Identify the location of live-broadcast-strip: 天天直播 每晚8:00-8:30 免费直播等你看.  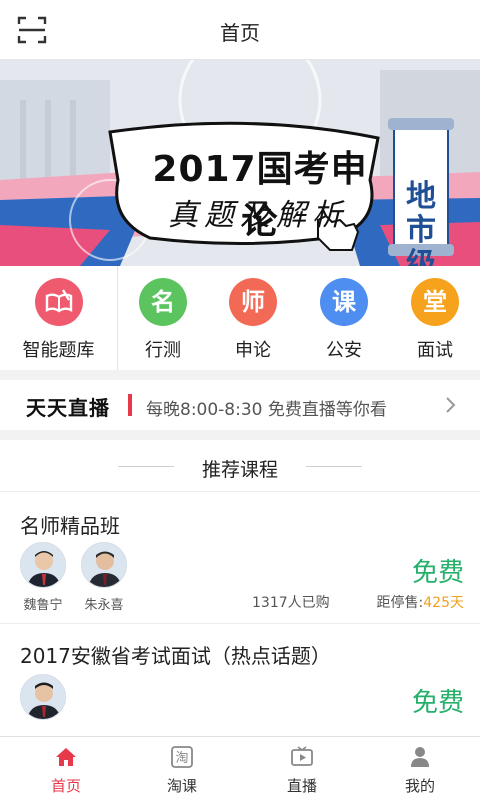
(240, 405).